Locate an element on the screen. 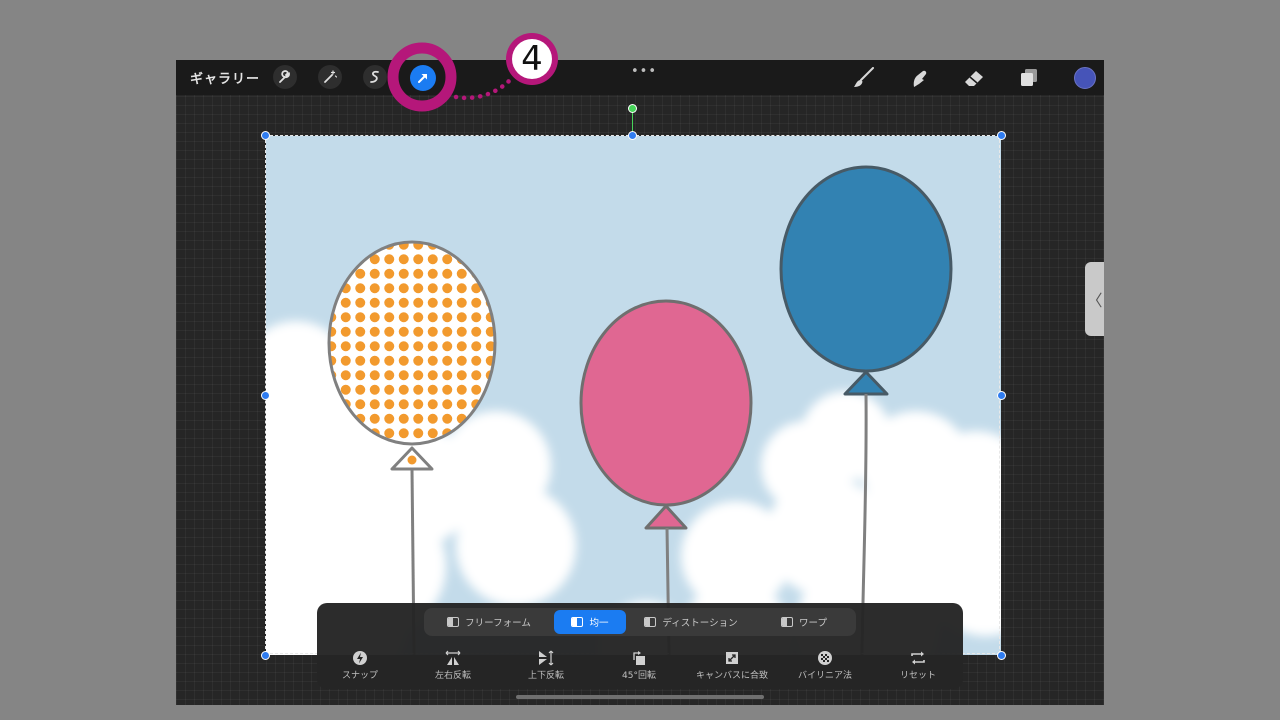  sidebar-toggle-handle: 〈 is located at coordinates (1094, 299).